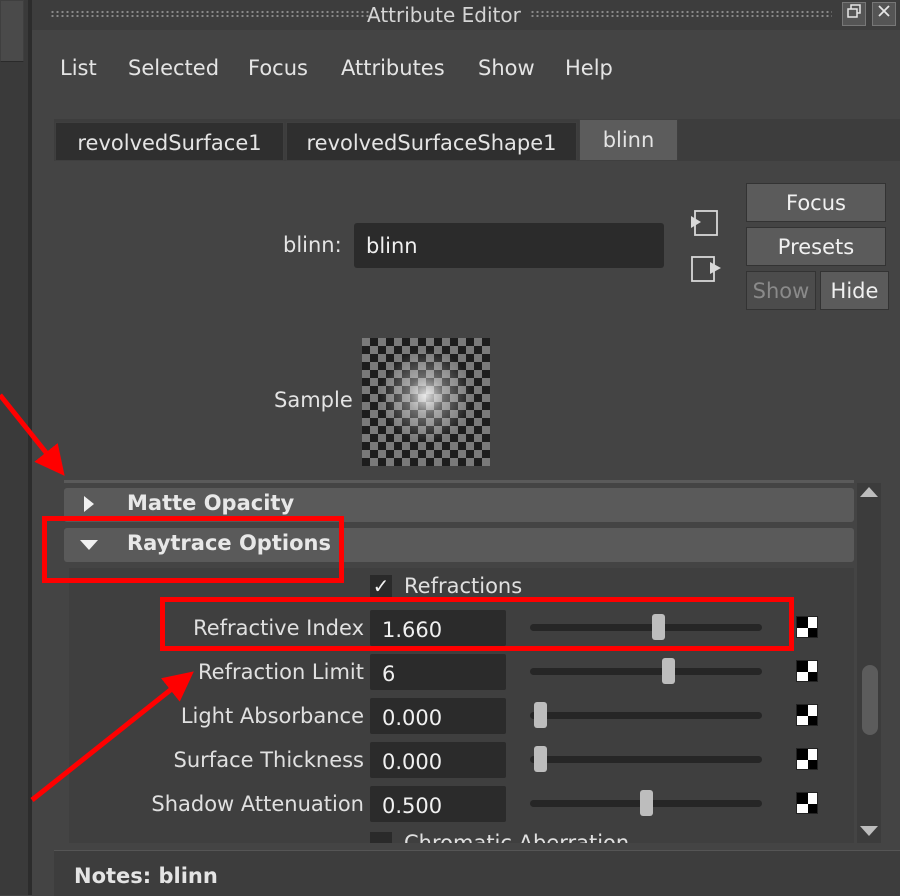 This screenshot has width=900, height=896. Describe the element at coordinates (97, 597) in the screenshot. I see `annotation-arrows` at that location.